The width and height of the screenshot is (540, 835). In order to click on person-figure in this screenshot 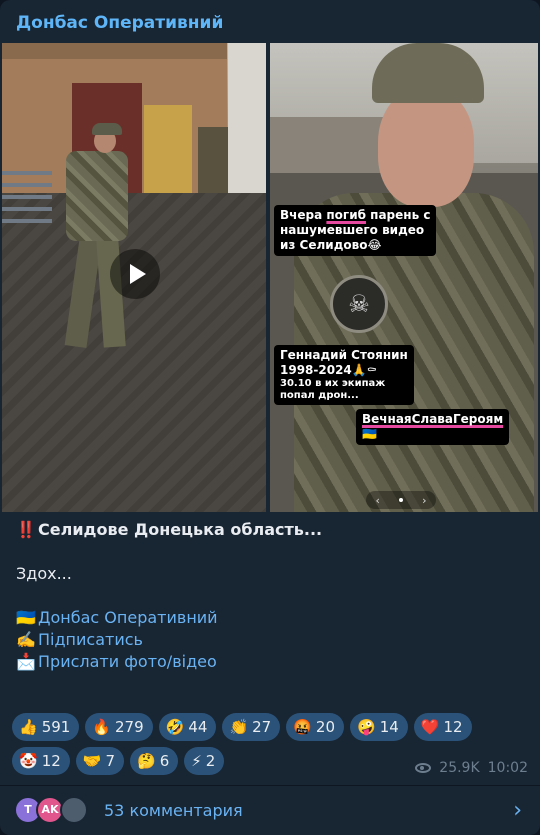, I will do `click(96, 241)`.